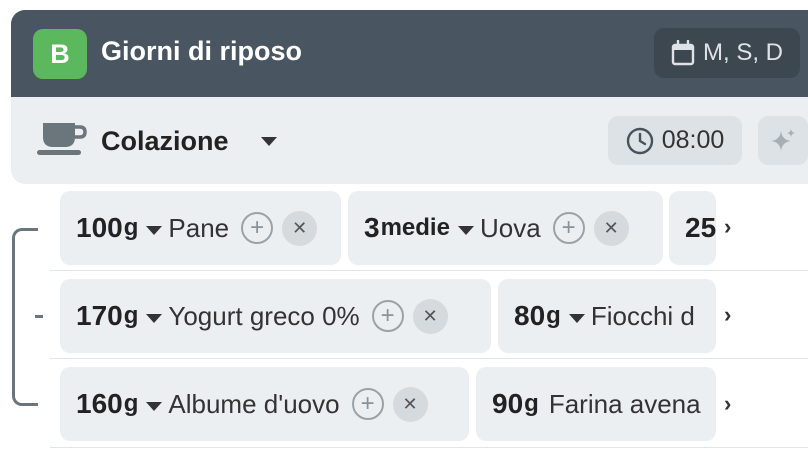 This screenshot has width=808, height=462. What do you see at coordinates (165, 141) in the screenshot?
I see `meal-title: Colazione` at bounding box center [165, 141].